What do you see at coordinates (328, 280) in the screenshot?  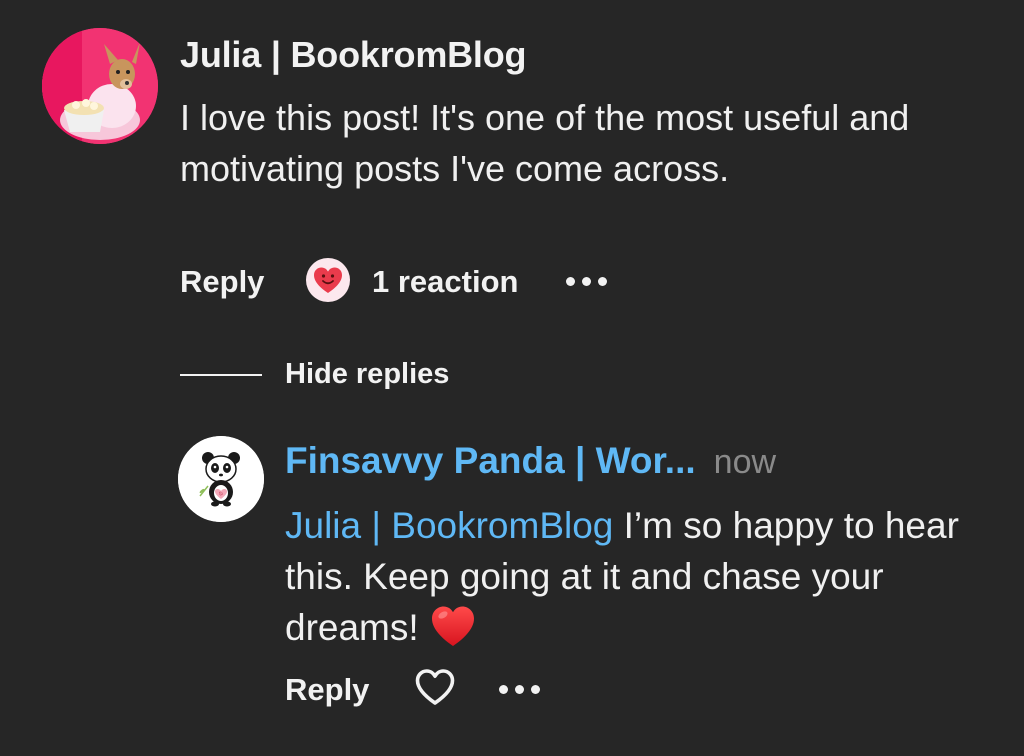 I see `smiling-heart-face-icon` at bounding box center [328, 280].